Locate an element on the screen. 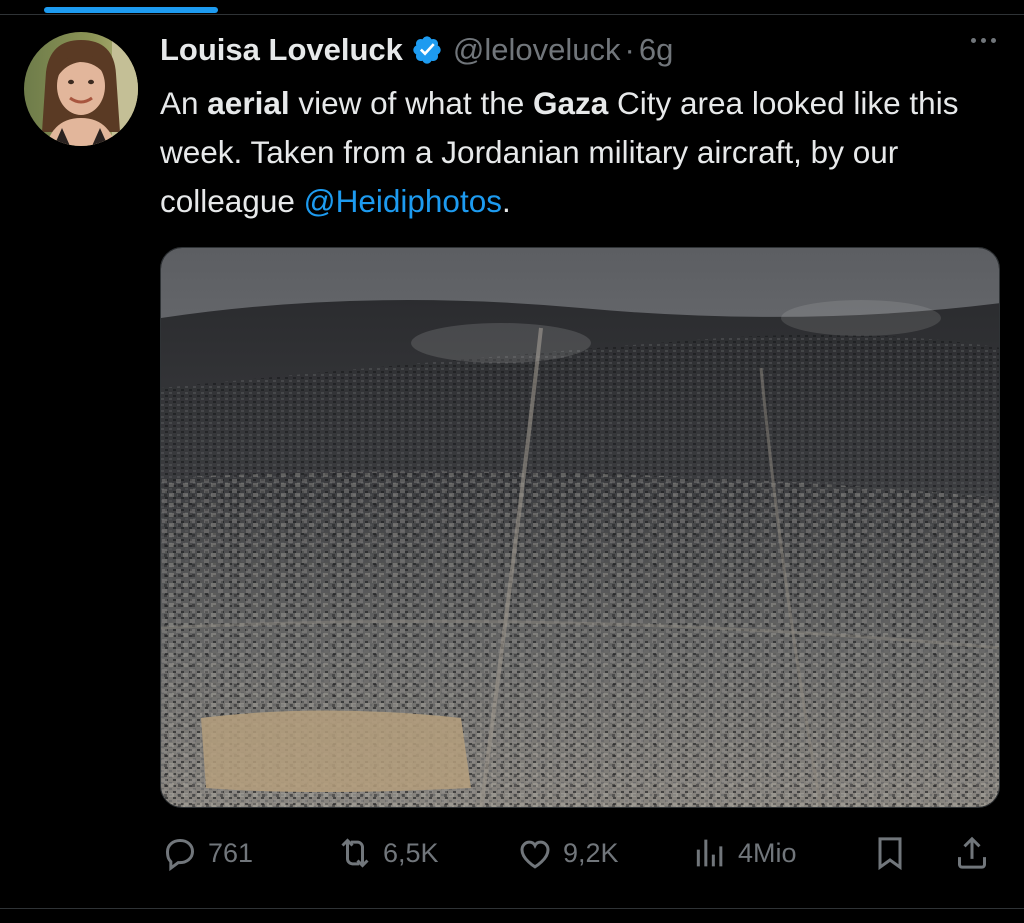 This screenshot has height=923, width=1024. author-handle: @leloveluck is located at coordinates (537, 50).